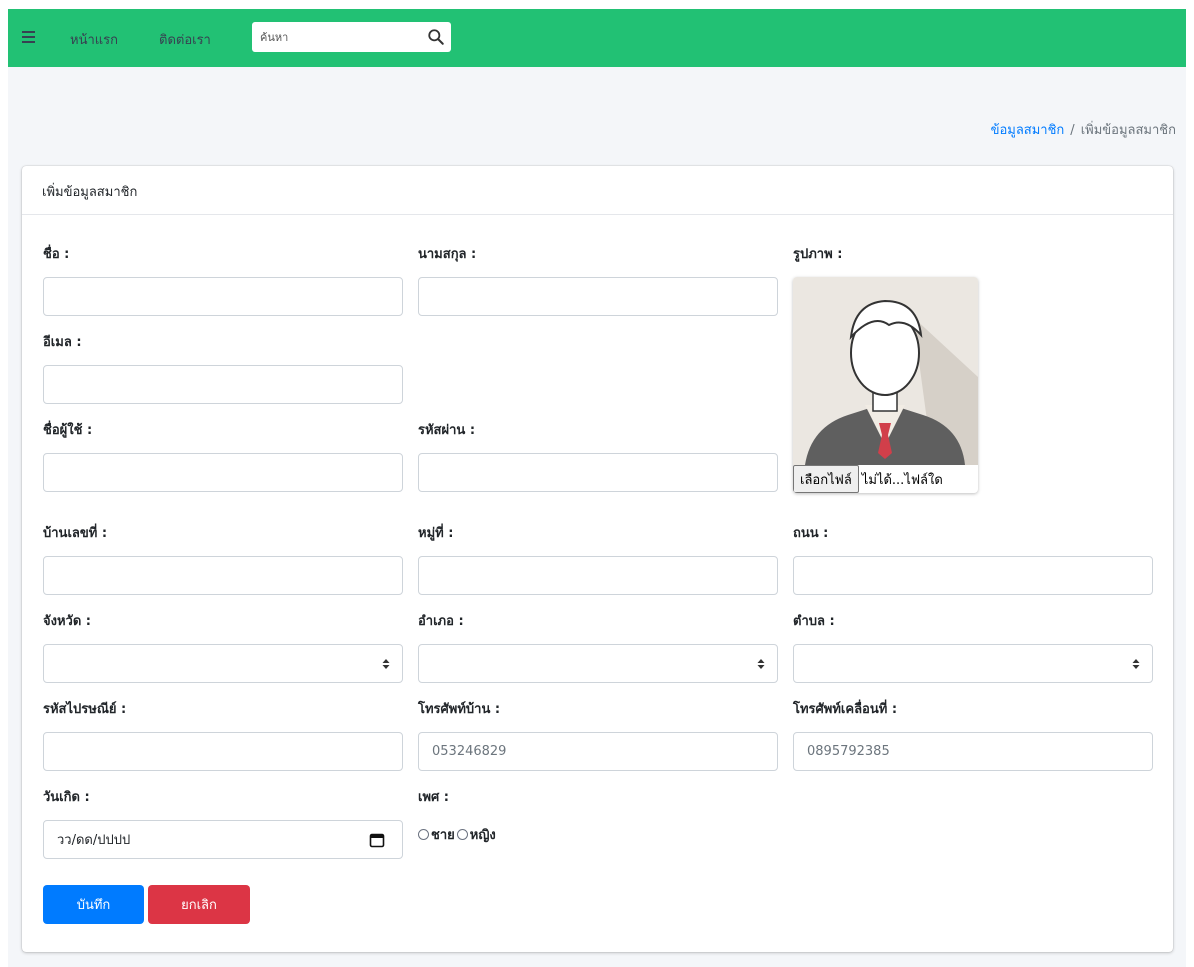  I want to click on breadcrumb: ข้อมูลสมาชิก / เพิ่มข้อมูลสมาชิก, so click(1083, 129).